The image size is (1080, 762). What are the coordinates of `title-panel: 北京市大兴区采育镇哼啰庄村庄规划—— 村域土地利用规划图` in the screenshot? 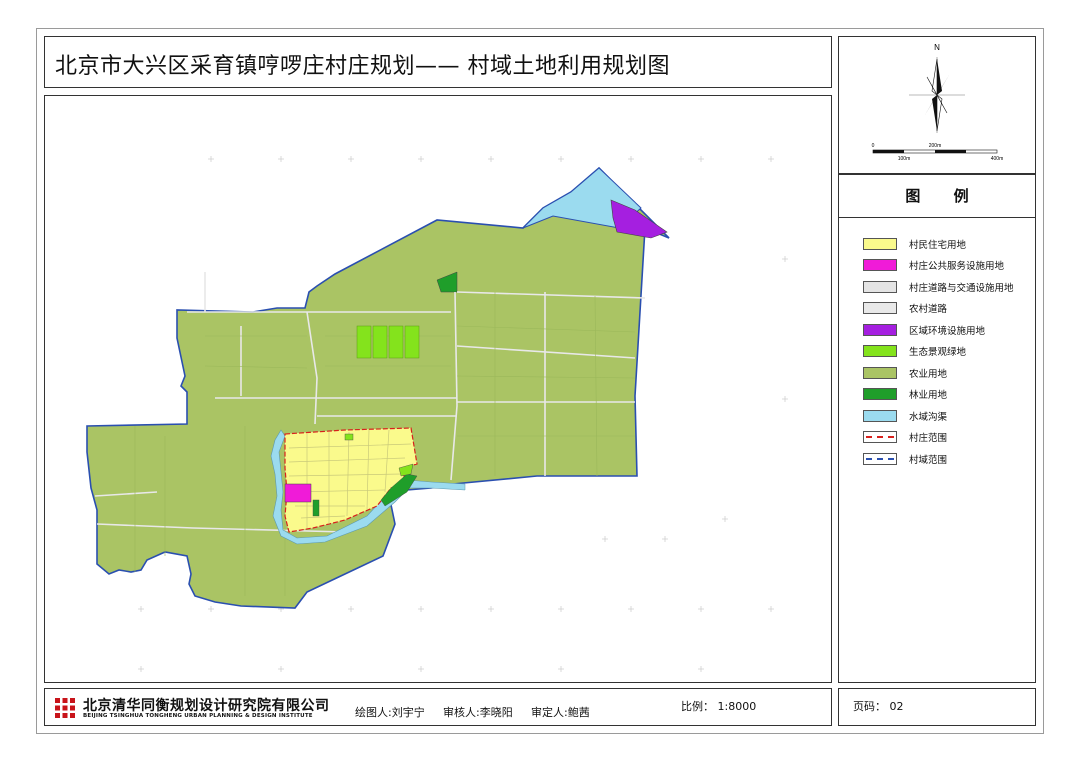 It's located at (438, 62).